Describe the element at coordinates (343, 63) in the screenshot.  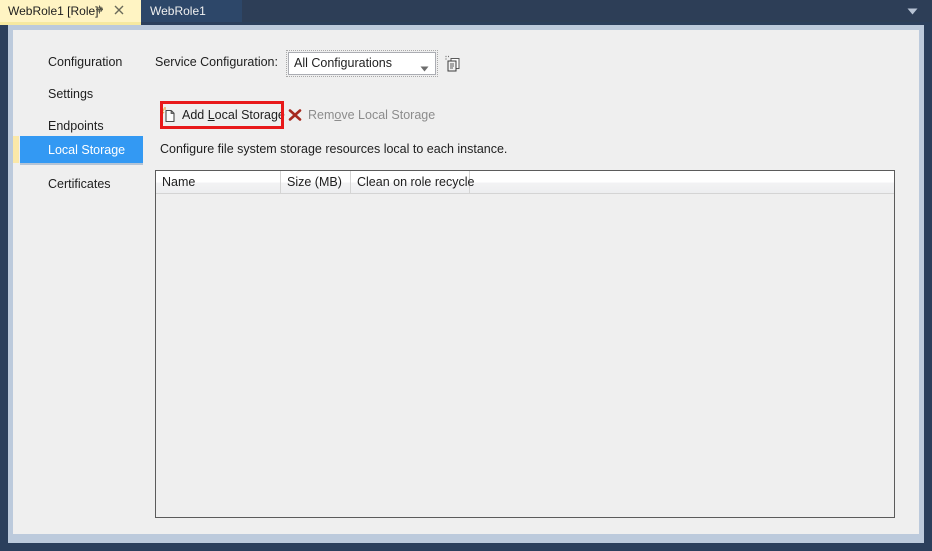
I see `service-configuration-value: All Configurations` at that location.